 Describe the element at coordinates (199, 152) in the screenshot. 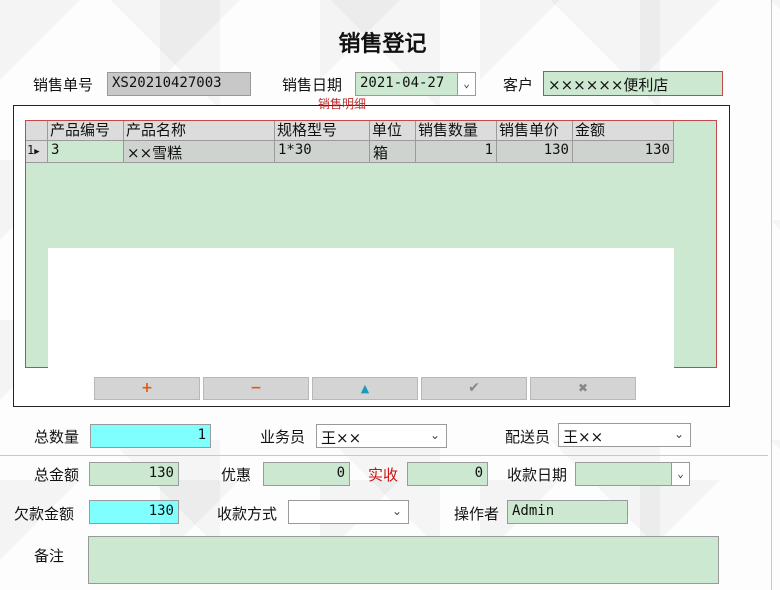

I see `table-row-name: ××雪糕` at that location.